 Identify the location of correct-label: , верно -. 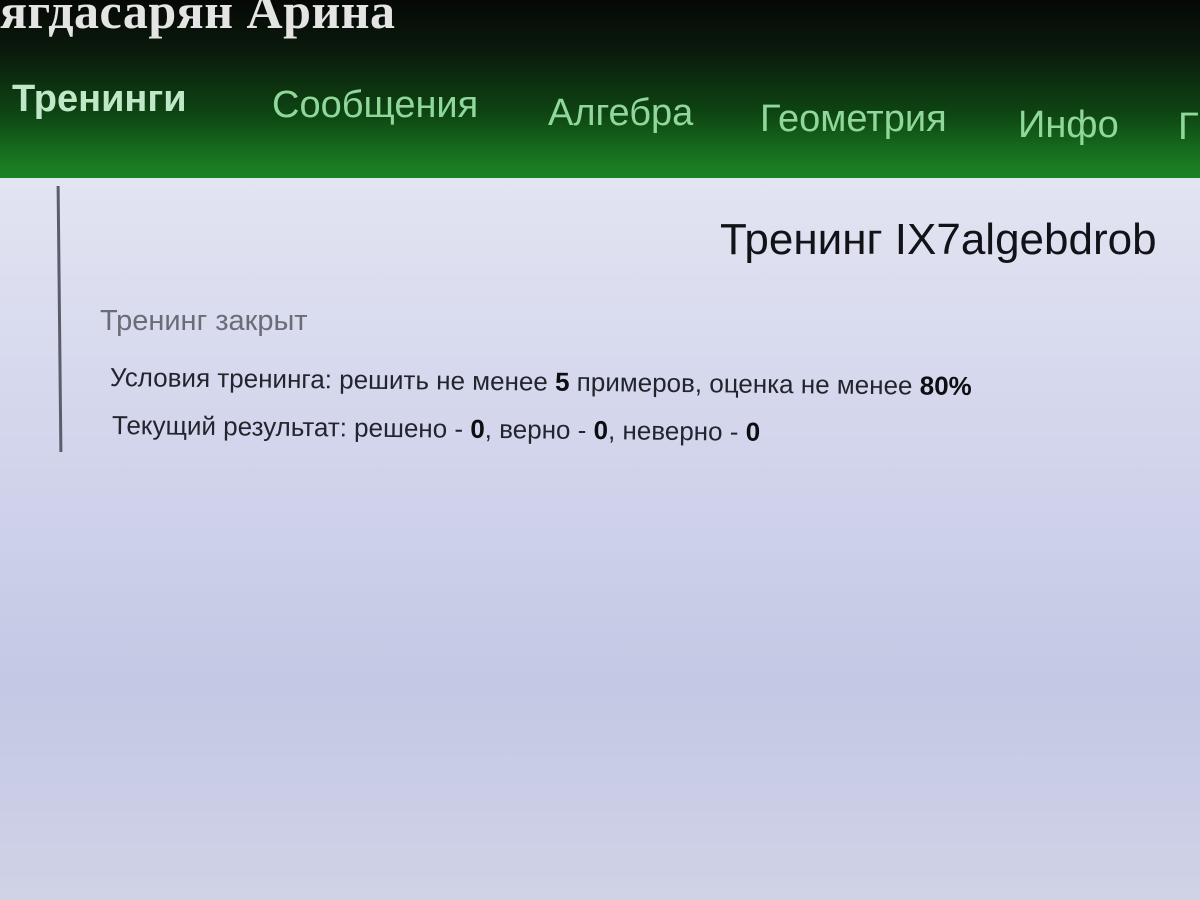
(539, 429).